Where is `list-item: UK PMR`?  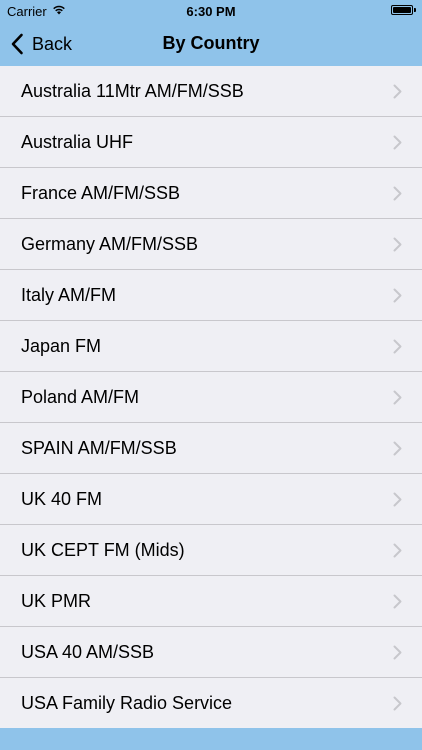 list-item: UK PMR is located at coordinates (211, 601).